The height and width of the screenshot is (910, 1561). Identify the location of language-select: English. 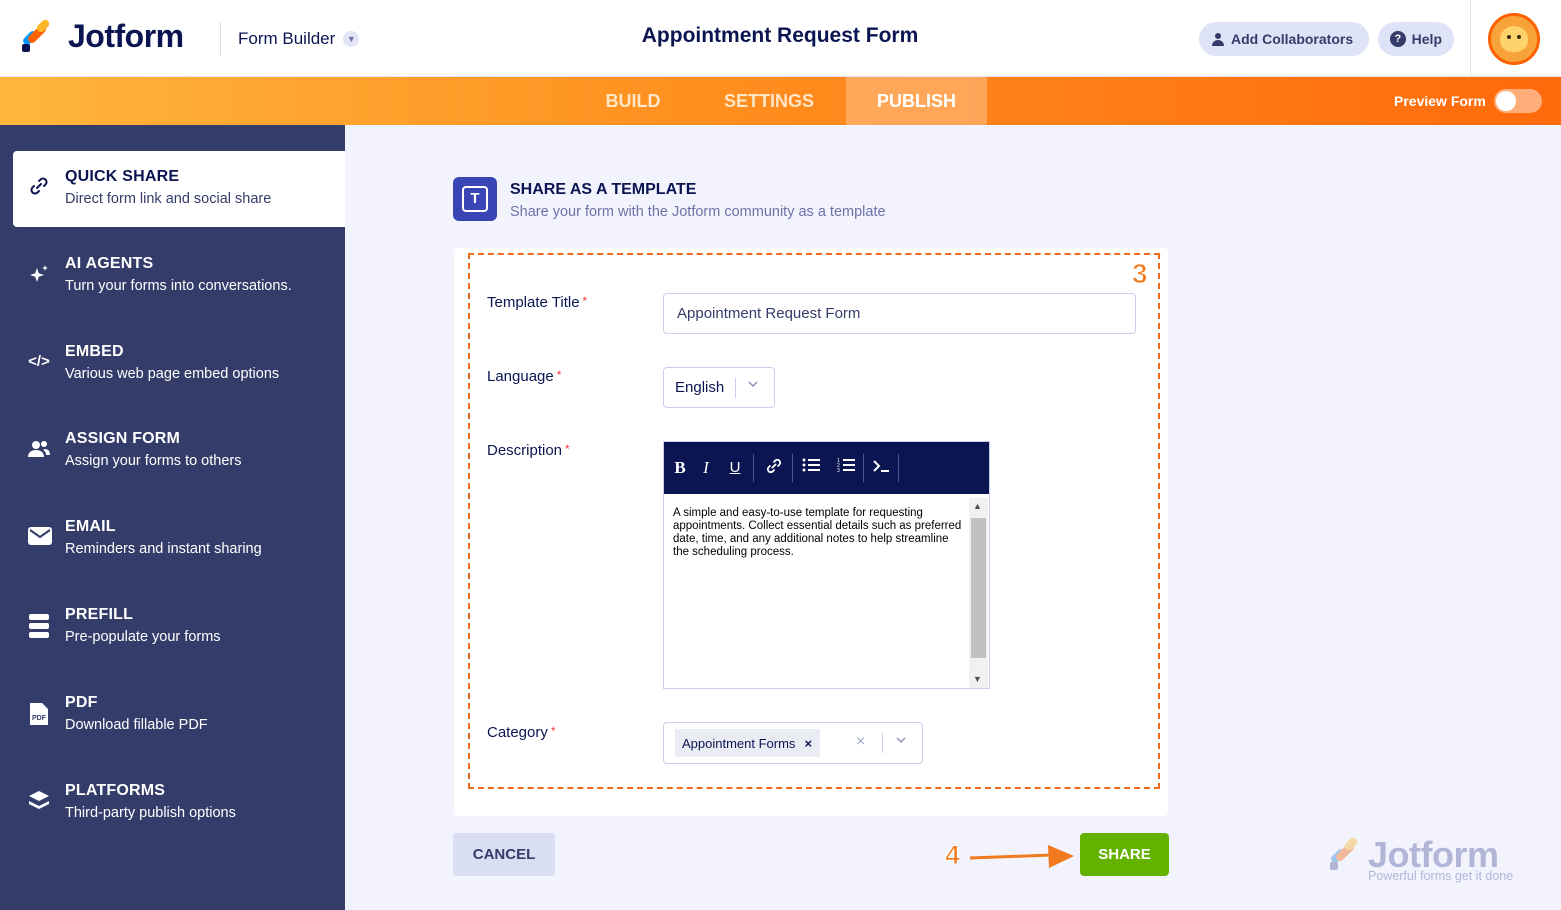
(719, 387).